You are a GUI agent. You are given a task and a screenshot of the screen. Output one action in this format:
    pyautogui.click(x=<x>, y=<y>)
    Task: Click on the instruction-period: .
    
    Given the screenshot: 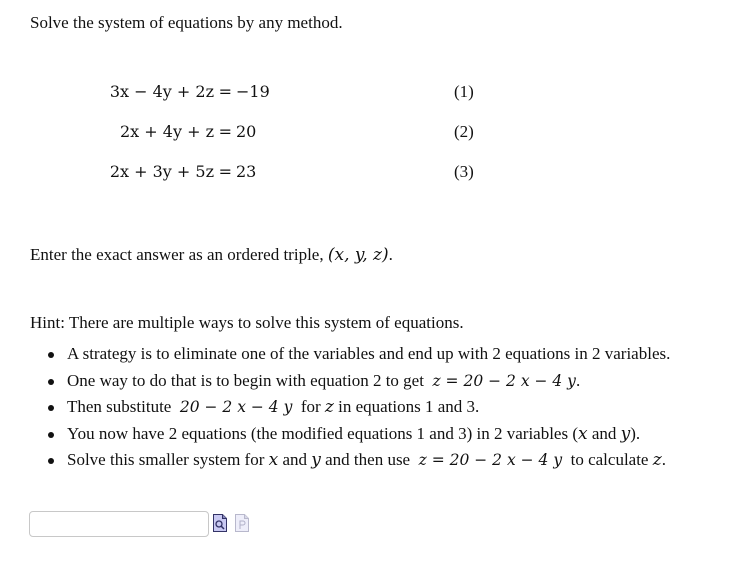 What is the action you would take?
    pyautogui.click(x=390, y=254)
    